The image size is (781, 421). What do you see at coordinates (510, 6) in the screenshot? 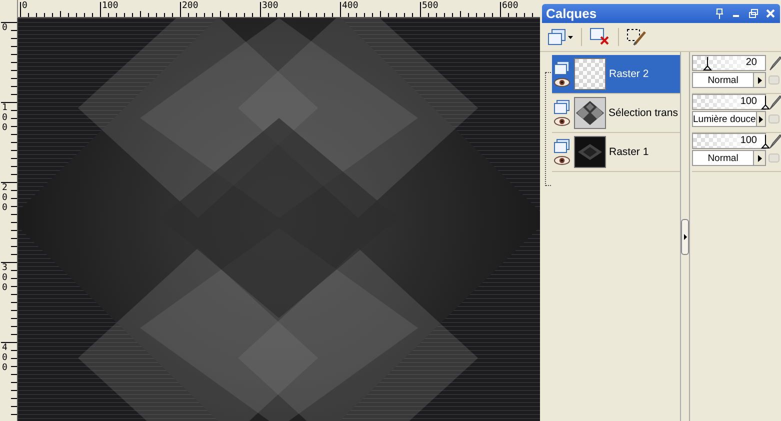
I see `ruler-label: 600` at bounding box center [510, 6].